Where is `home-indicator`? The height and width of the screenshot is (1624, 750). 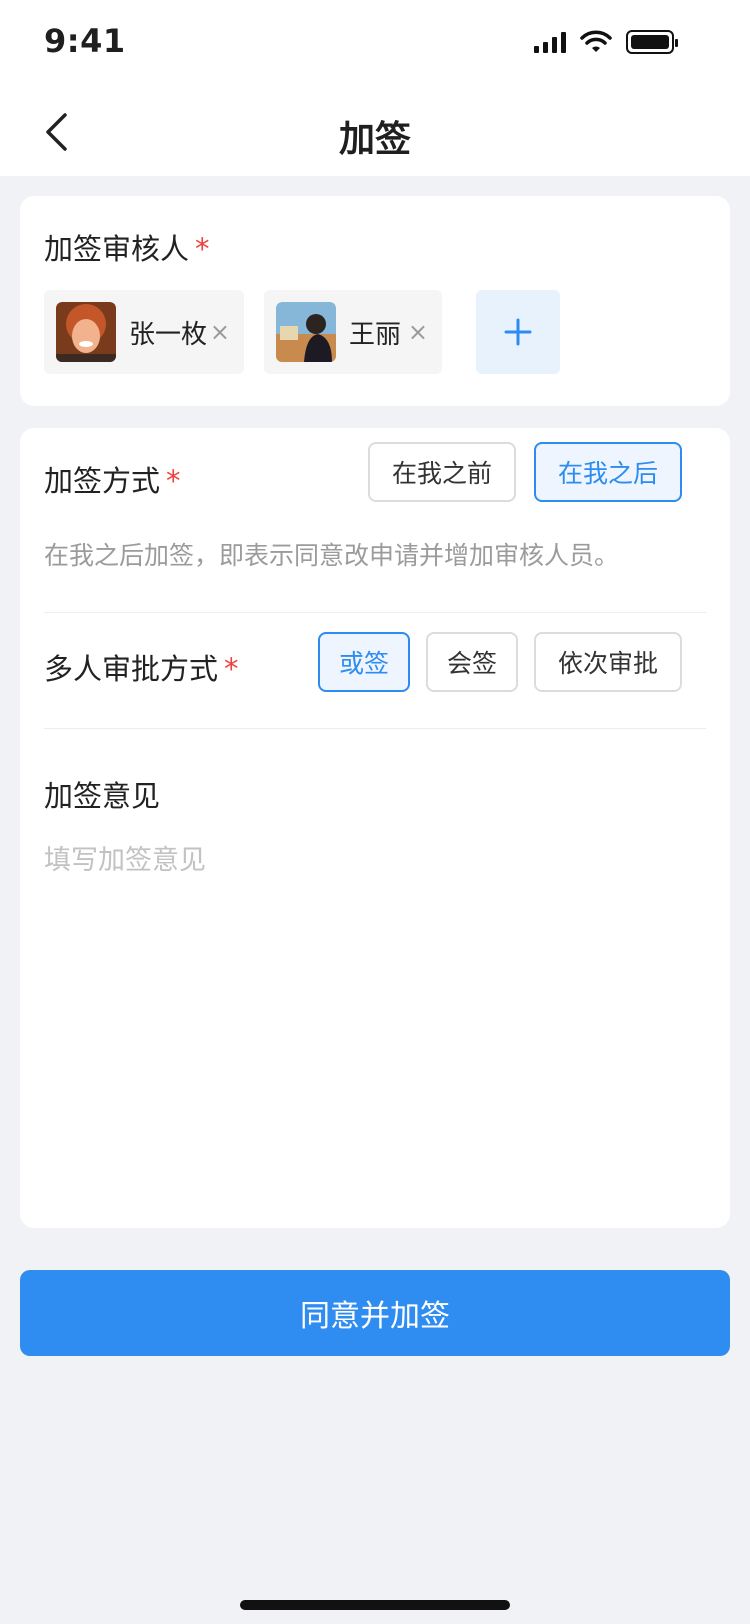 home-indicator is located at coordinates (375, 1605).